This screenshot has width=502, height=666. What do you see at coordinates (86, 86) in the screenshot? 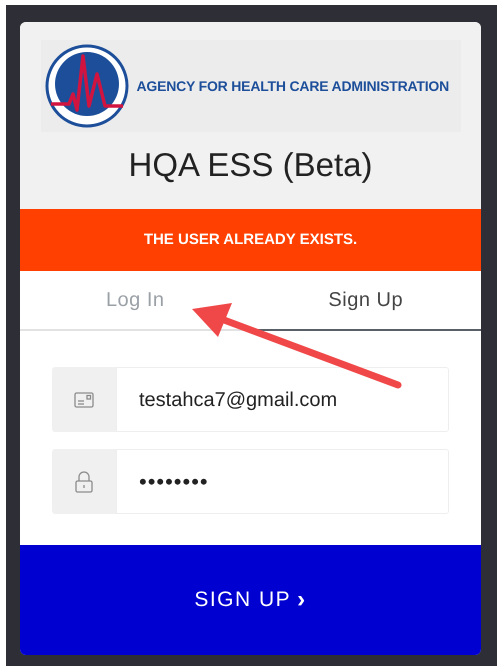
I see `logo-icon` at bounding box center [86, 86].